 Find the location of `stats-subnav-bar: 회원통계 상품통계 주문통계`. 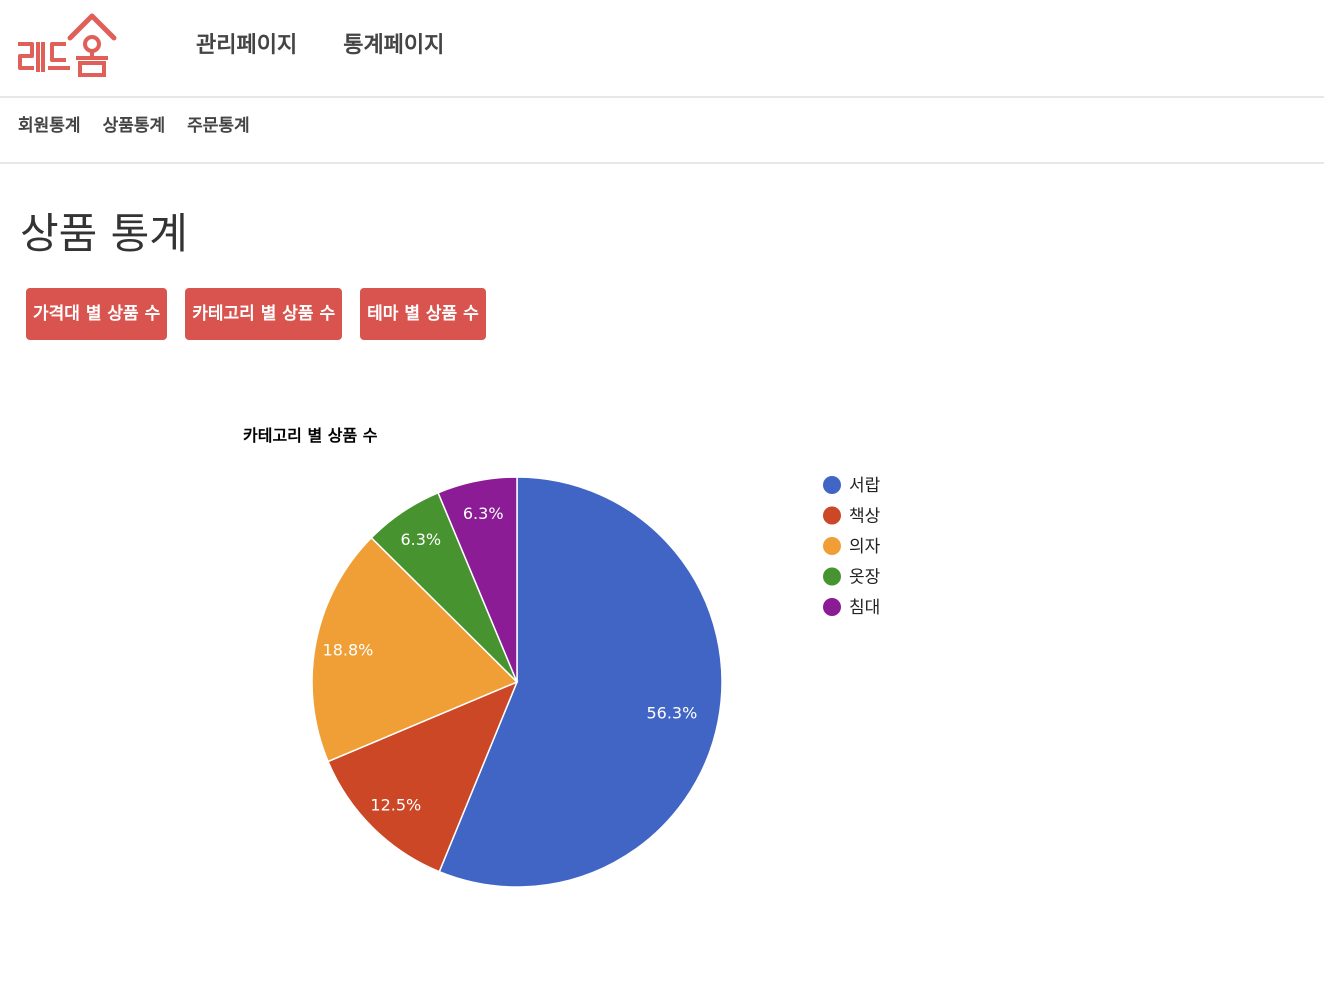

stats-subnav-bar: 회원통계 상품통계 주문통계 is located at coordinates (662, 131).